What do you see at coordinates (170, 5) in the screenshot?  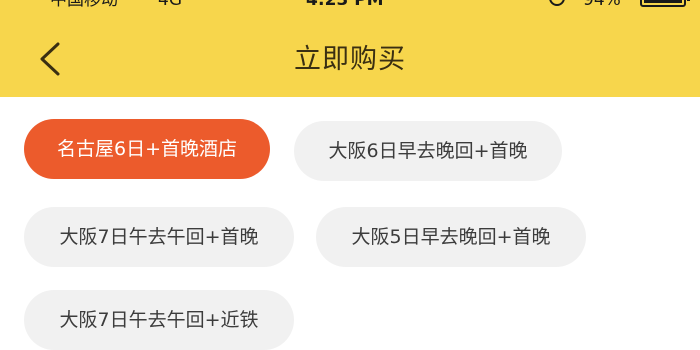 I see `network-type: 4G` at bounding box center [170, 5].